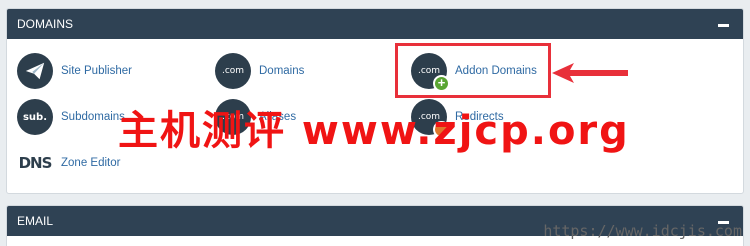 This screenshot has height=246, width=750. I want to click on zone-editor-label: Zone Editor, so click(91, 163).